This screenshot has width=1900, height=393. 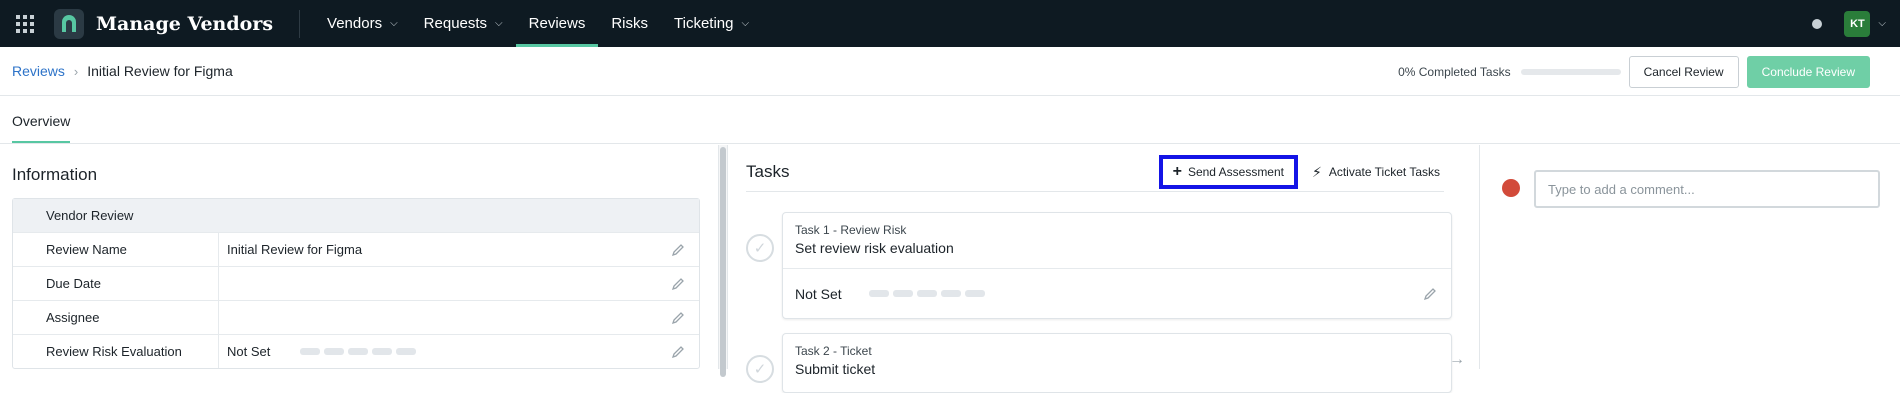 What do you see at coordinates (1817, 24) in the screenshot?
I see `status-dot-icon` at bounding box center [1817, 24].